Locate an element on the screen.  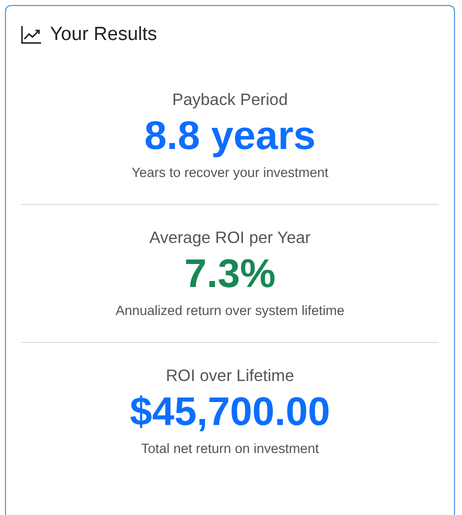
metric-description: Total net return on investment is located at coordinates (230, 448).